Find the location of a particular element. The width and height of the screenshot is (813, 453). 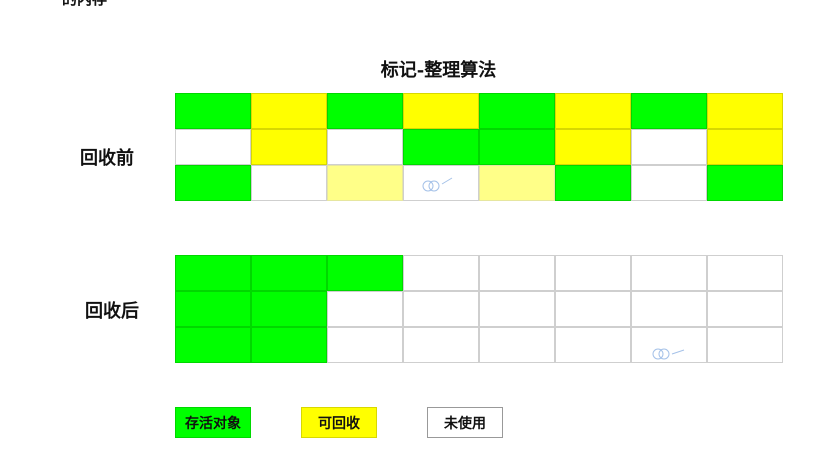

clipped-heading: 的内存 is located at coordinates (84, 4).